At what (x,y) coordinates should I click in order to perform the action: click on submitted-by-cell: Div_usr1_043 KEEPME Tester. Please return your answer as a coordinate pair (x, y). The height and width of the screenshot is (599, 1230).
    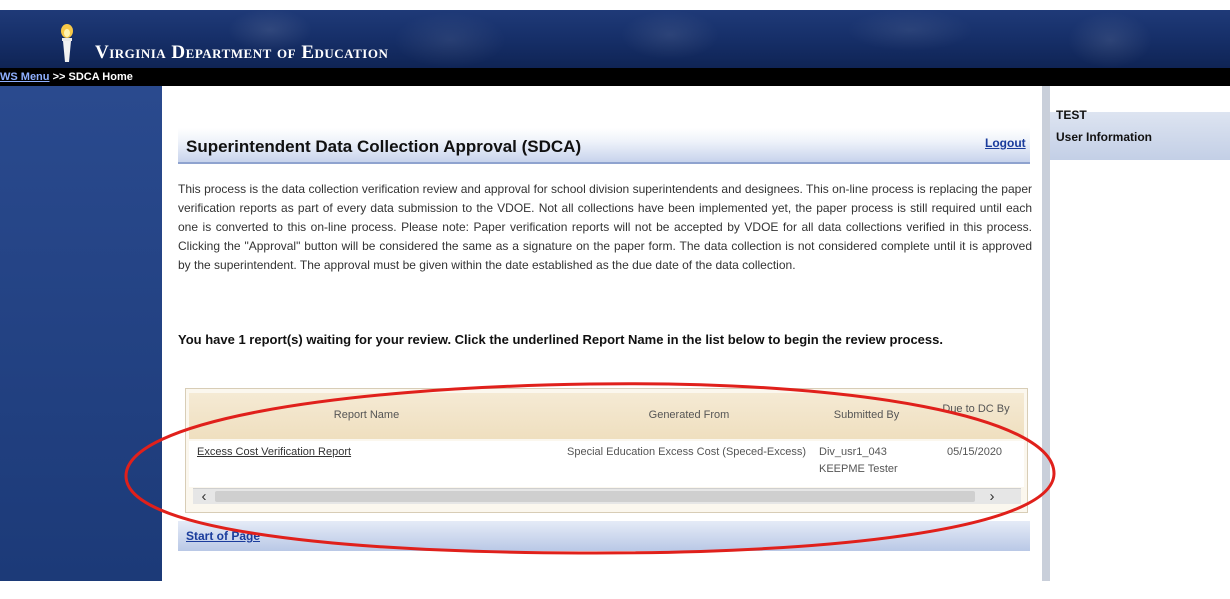
    Looking at the image, I should click on (858, 460).